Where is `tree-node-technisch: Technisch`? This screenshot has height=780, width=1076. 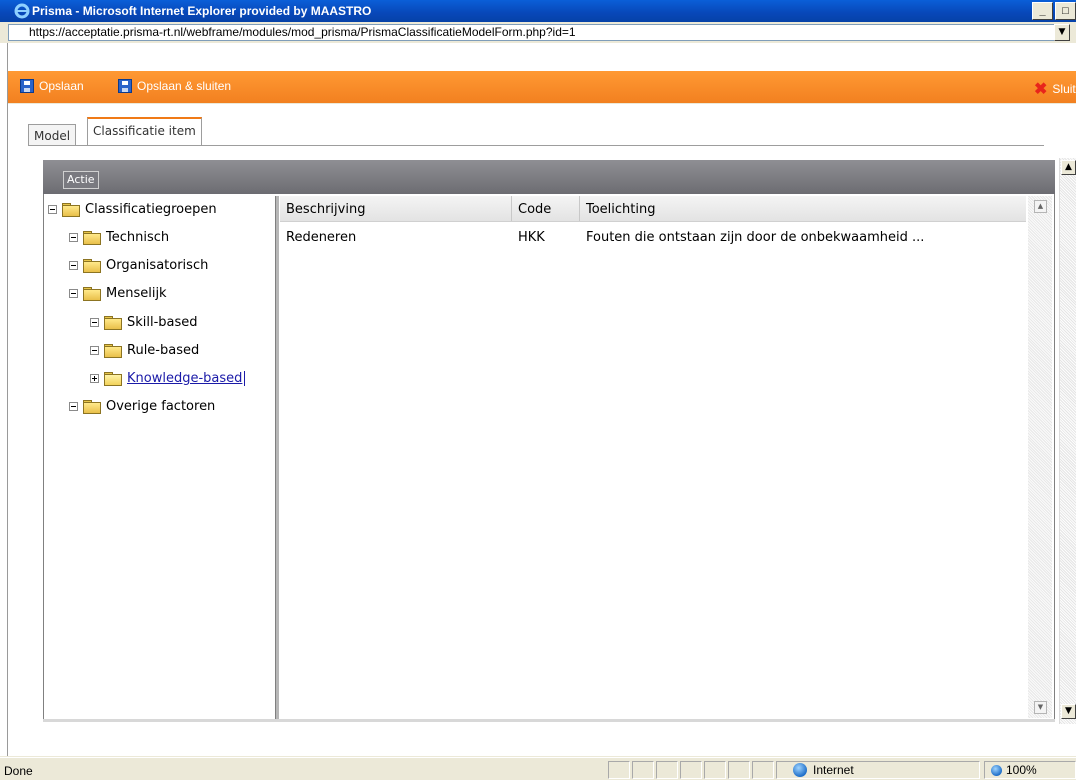 tree-node-technisch: Technisch is located at coordinates (119, 237).